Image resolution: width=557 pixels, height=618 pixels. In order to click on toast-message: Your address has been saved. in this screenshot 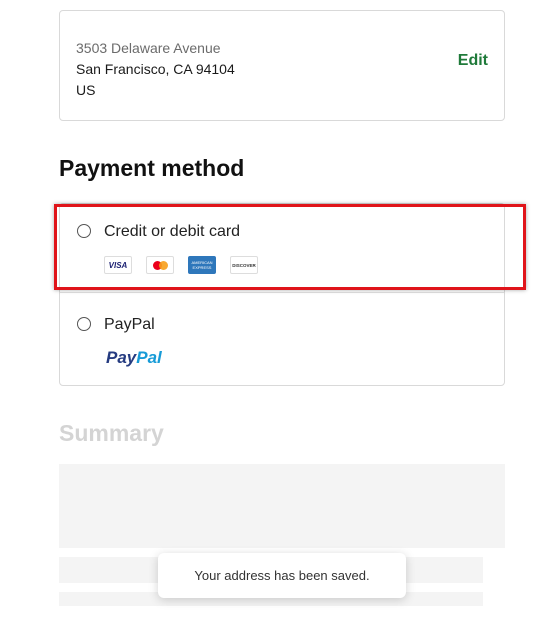, I will do `click(282, 575)`.